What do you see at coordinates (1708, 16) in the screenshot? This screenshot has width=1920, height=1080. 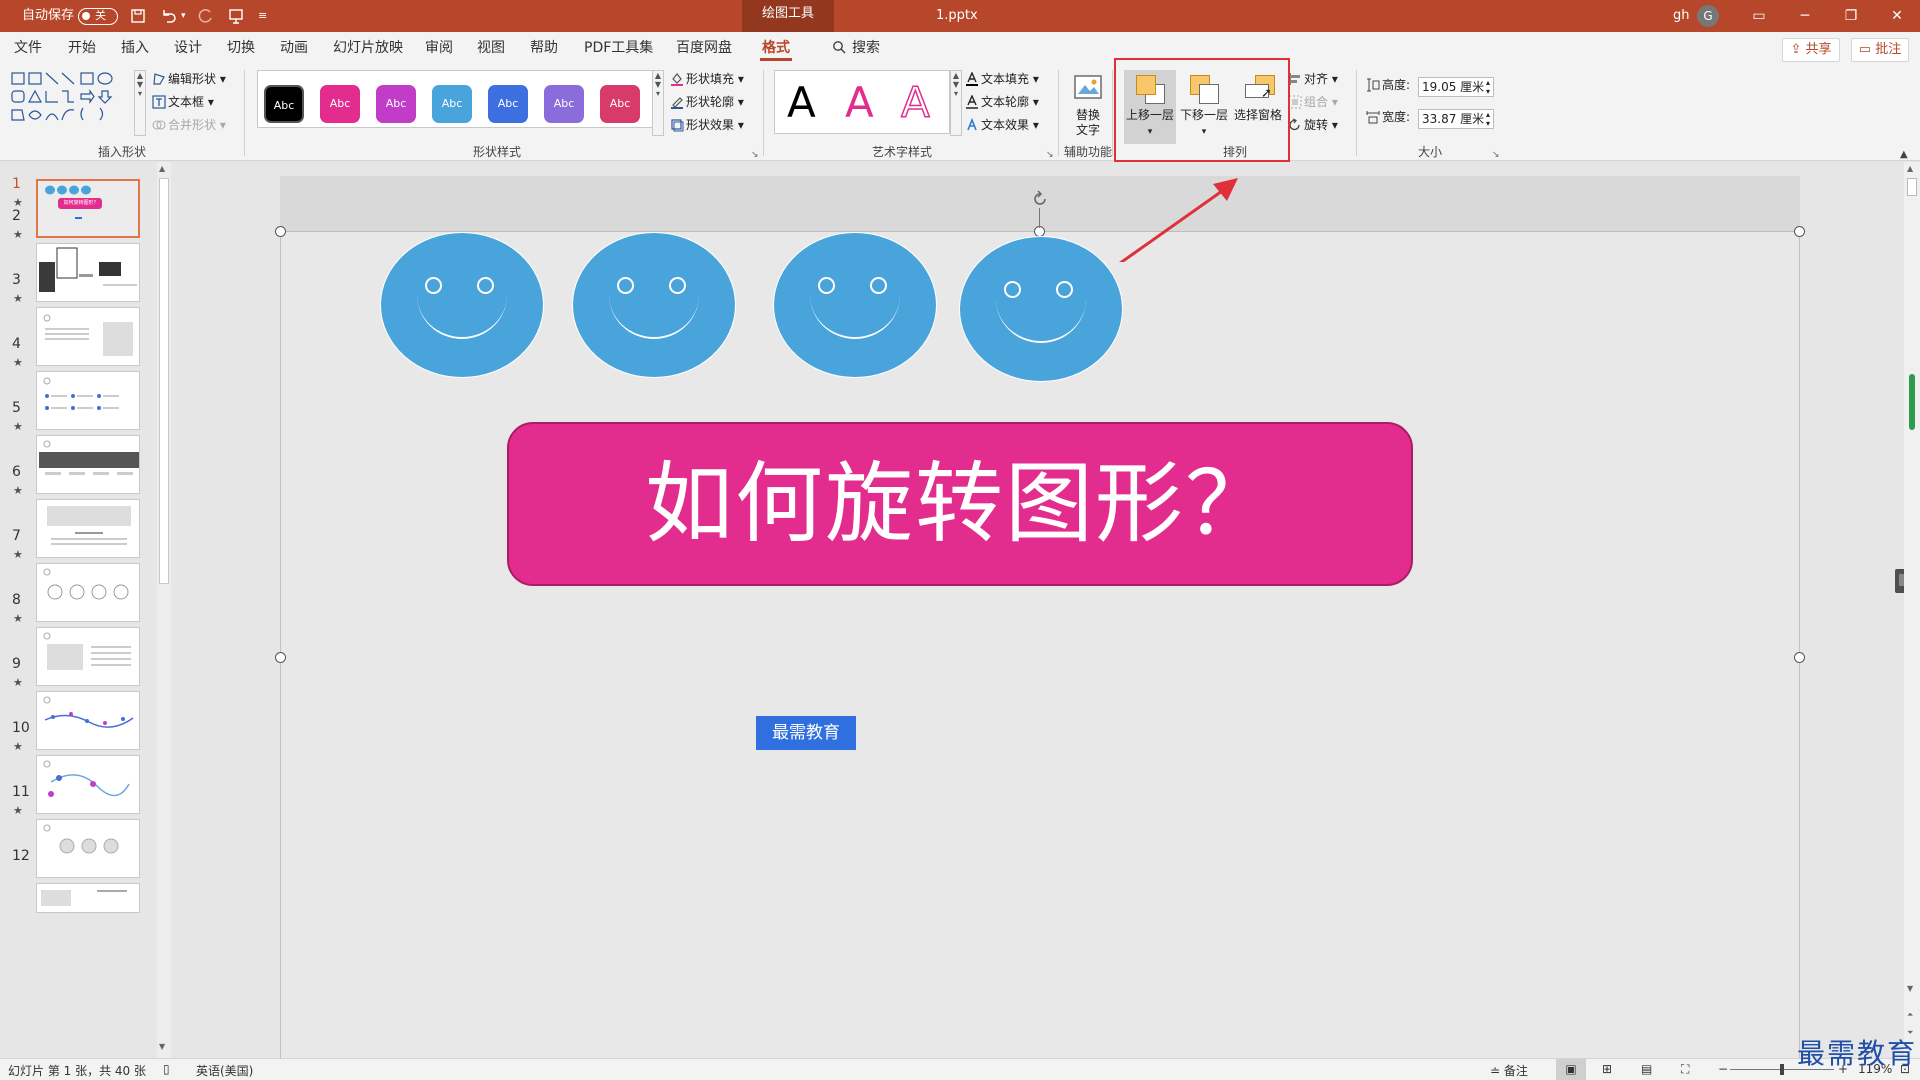 I see `avatar: G` at bounding box center [1708, 16].